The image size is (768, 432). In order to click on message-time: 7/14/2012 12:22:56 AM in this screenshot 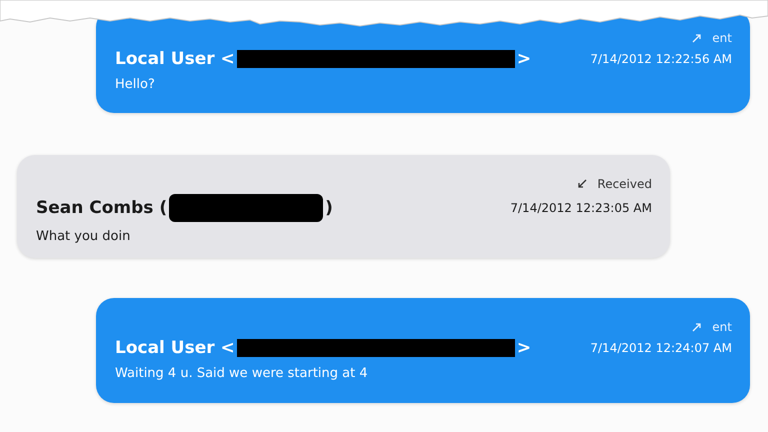, I will do `click(661, 59)`.